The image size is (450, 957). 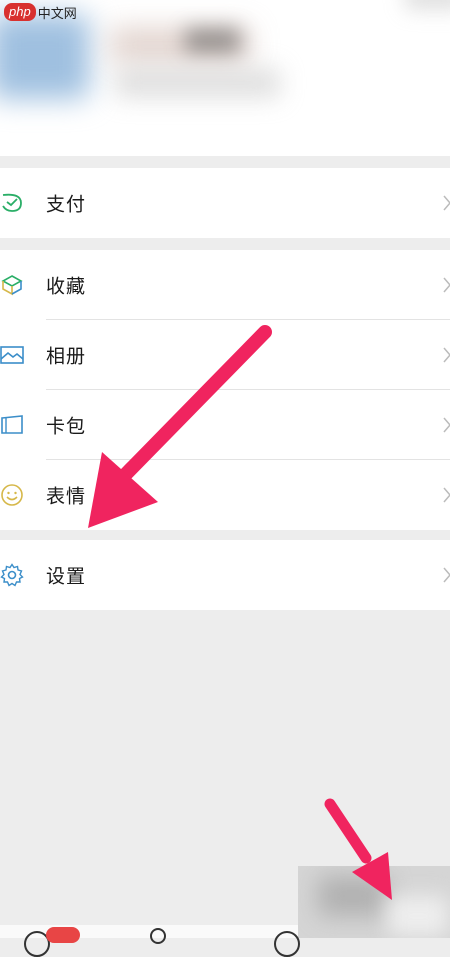 I want to click on menu-item-stickers: 表情, so click(x=225, y=495).